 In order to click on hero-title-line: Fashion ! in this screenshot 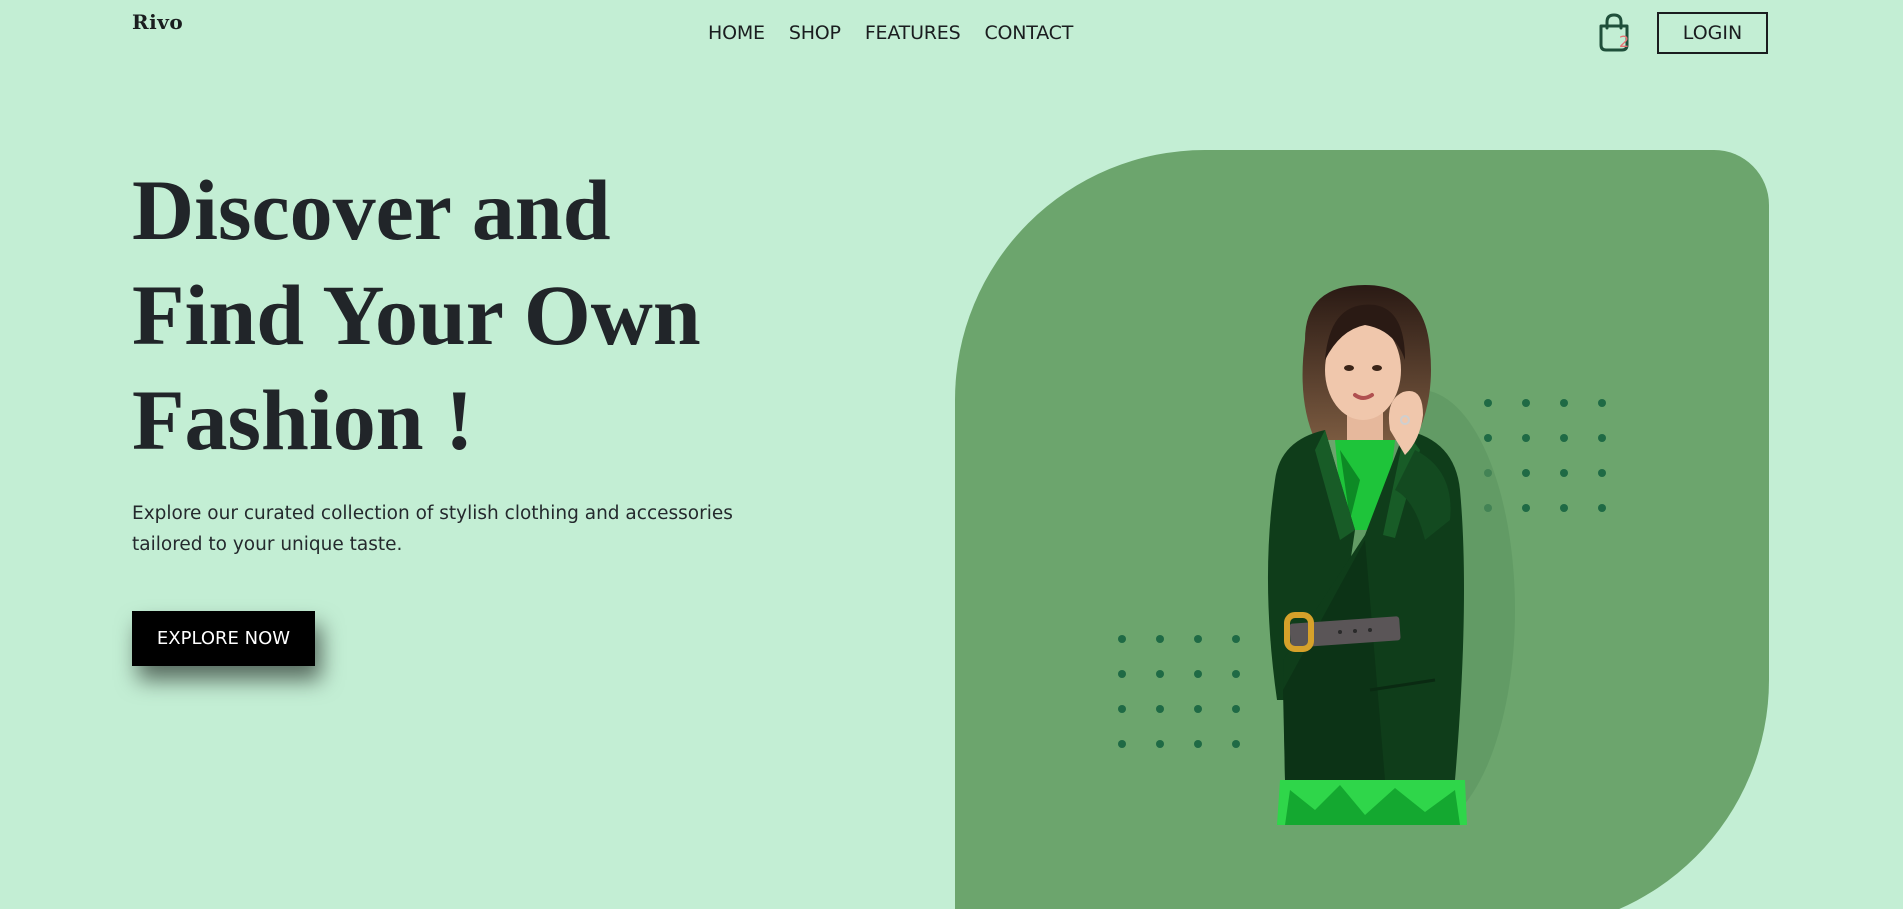, I will do `click(303, 420)`.